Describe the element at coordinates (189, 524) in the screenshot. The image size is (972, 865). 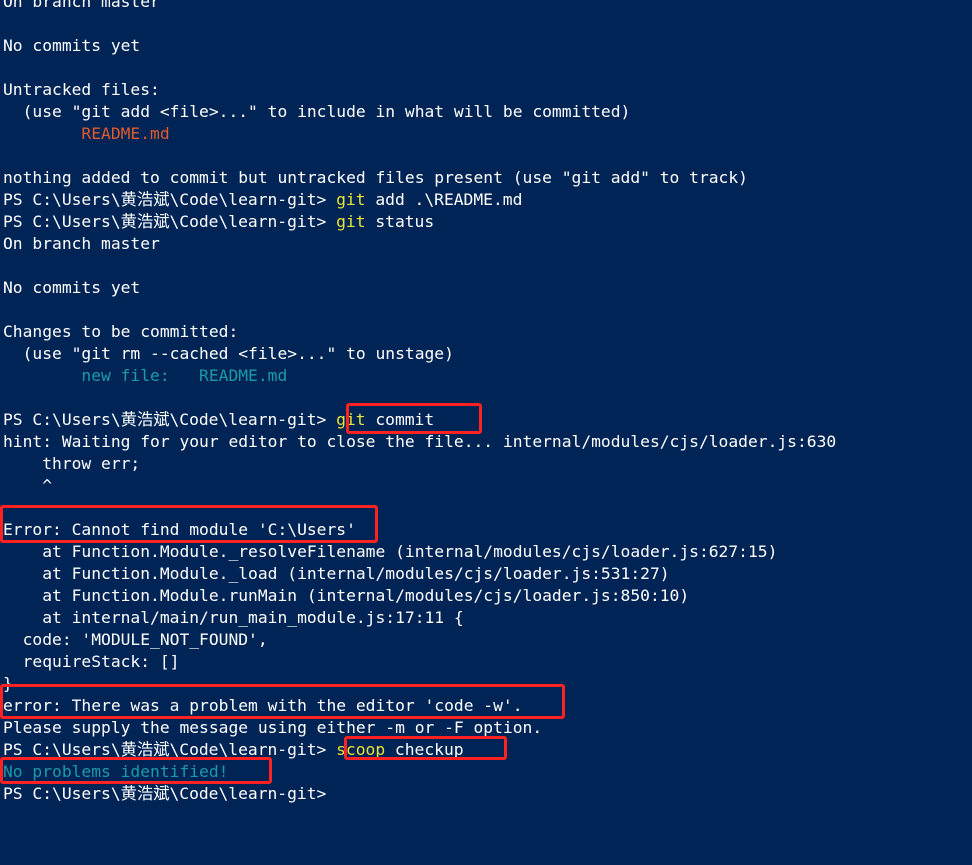
I see `highlight-cannot-find-module` at that location.